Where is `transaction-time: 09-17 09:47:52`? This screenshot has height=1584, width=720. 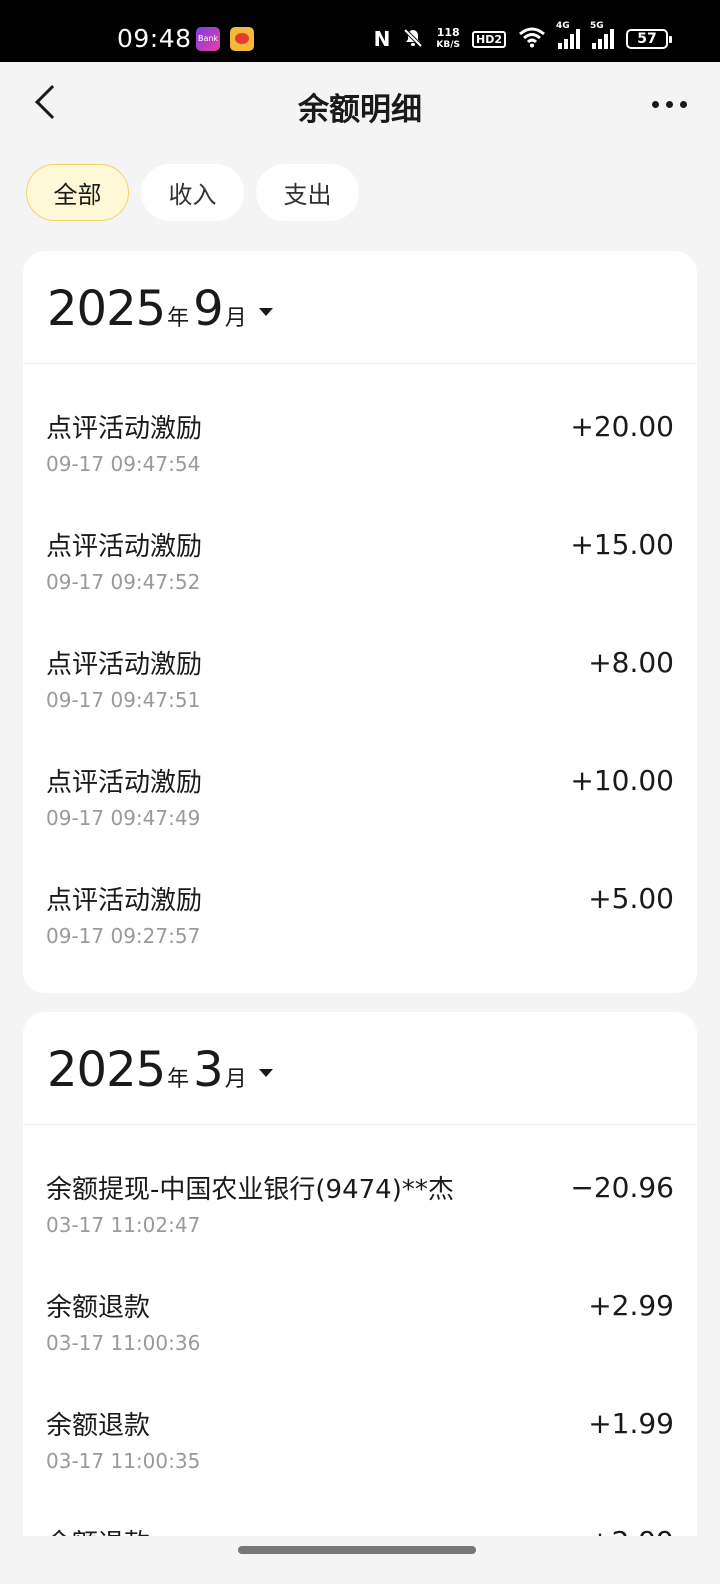 transaction-time: 09-17 09:47:52 is located at coordinates (123, 582).